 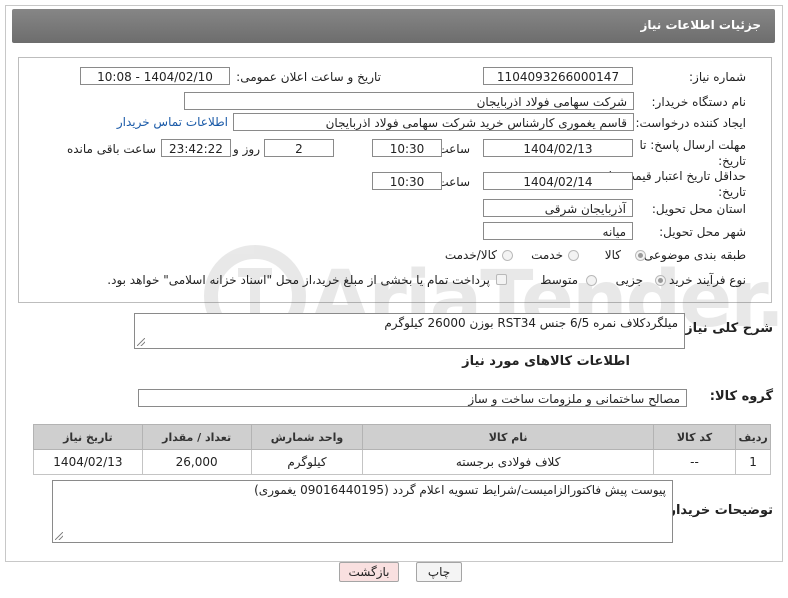 I want to click on process-label: نوع فرآیند خرید :, so click(x=703, y=280).